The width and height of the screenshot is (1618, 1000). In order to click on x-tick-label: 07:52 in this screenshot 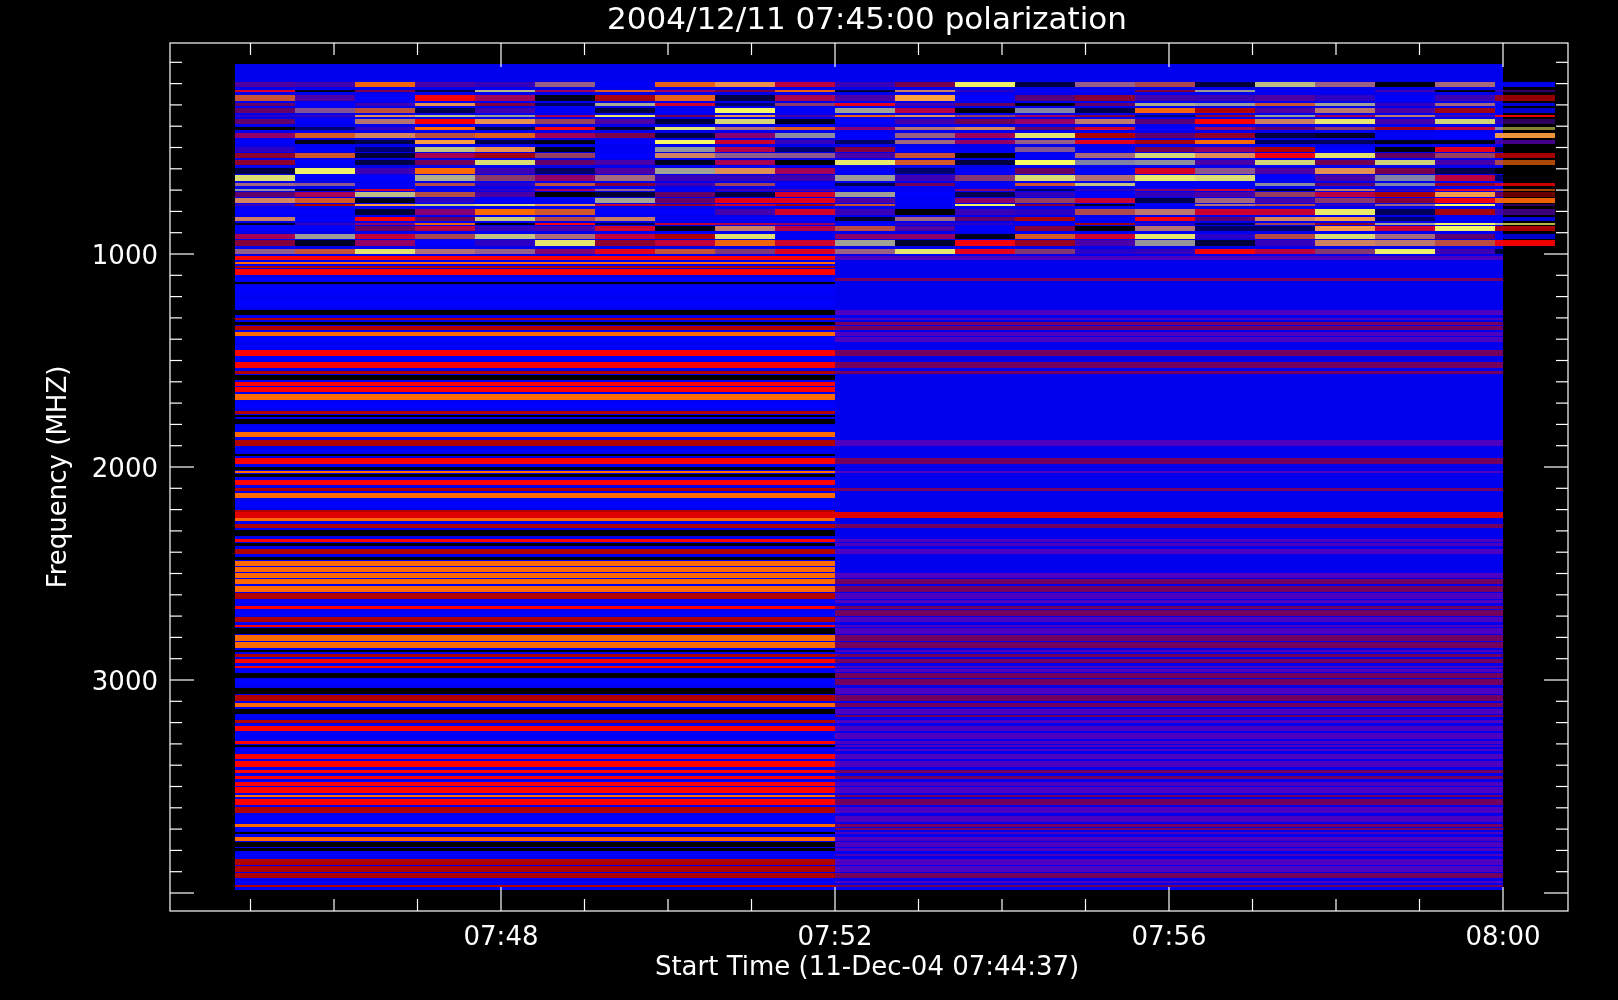, I will do `click(835, 936)`.